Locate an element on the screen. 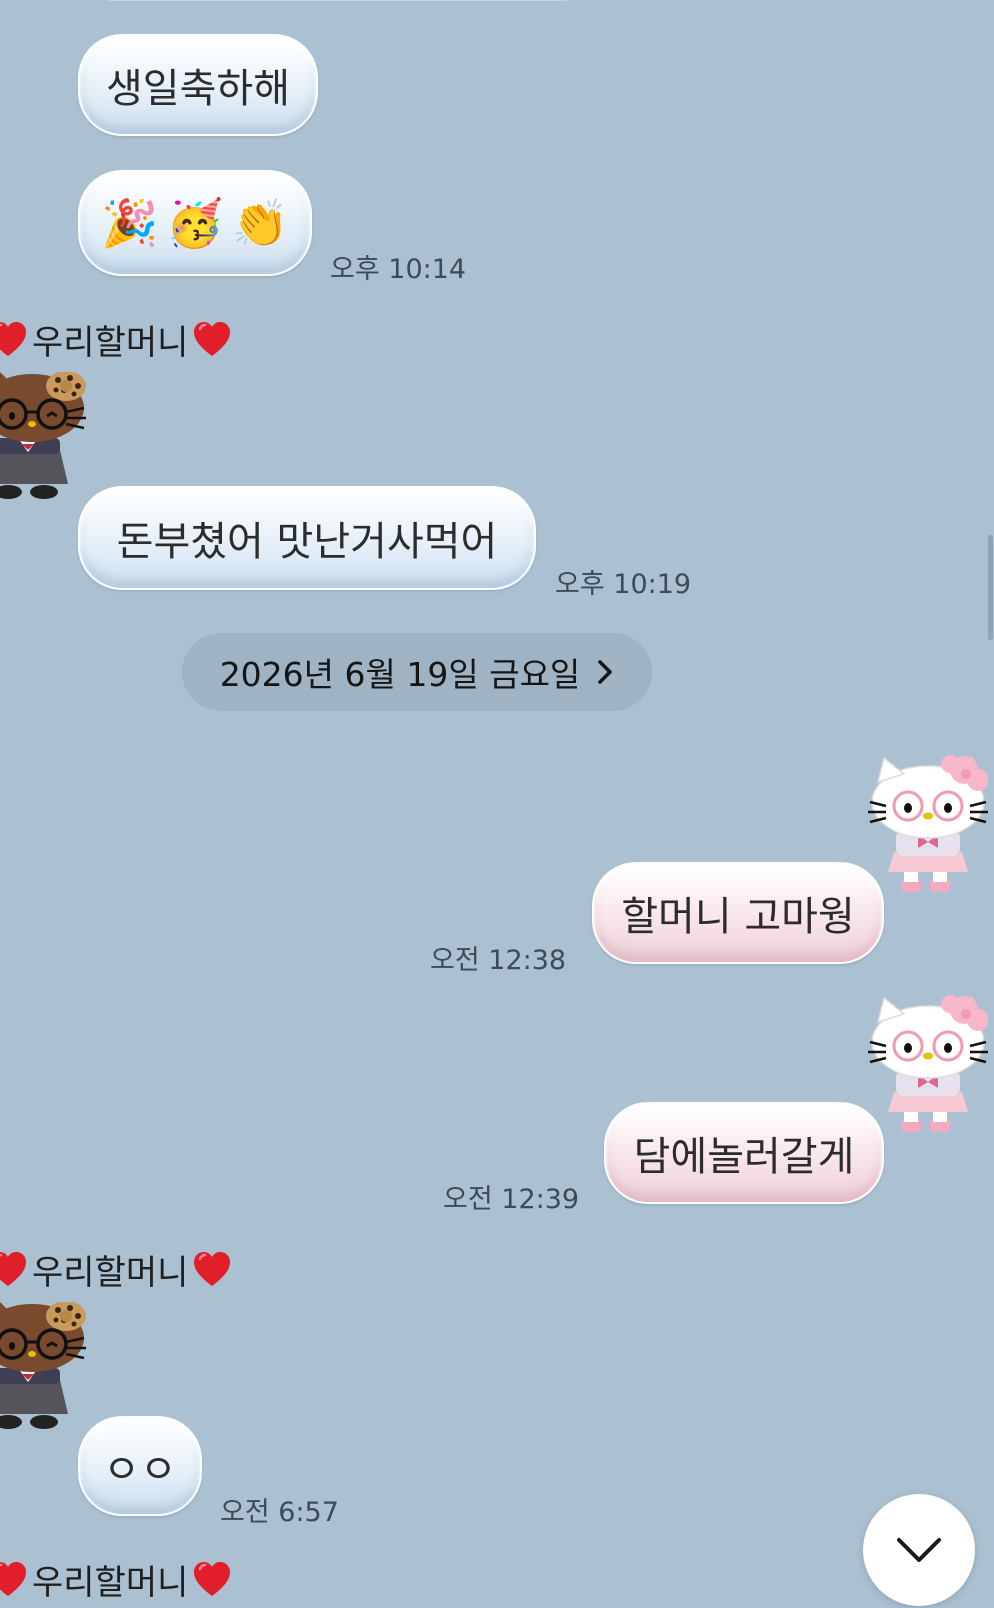  message-time: 오전 12:39 is located at coordinates (511, 1199).